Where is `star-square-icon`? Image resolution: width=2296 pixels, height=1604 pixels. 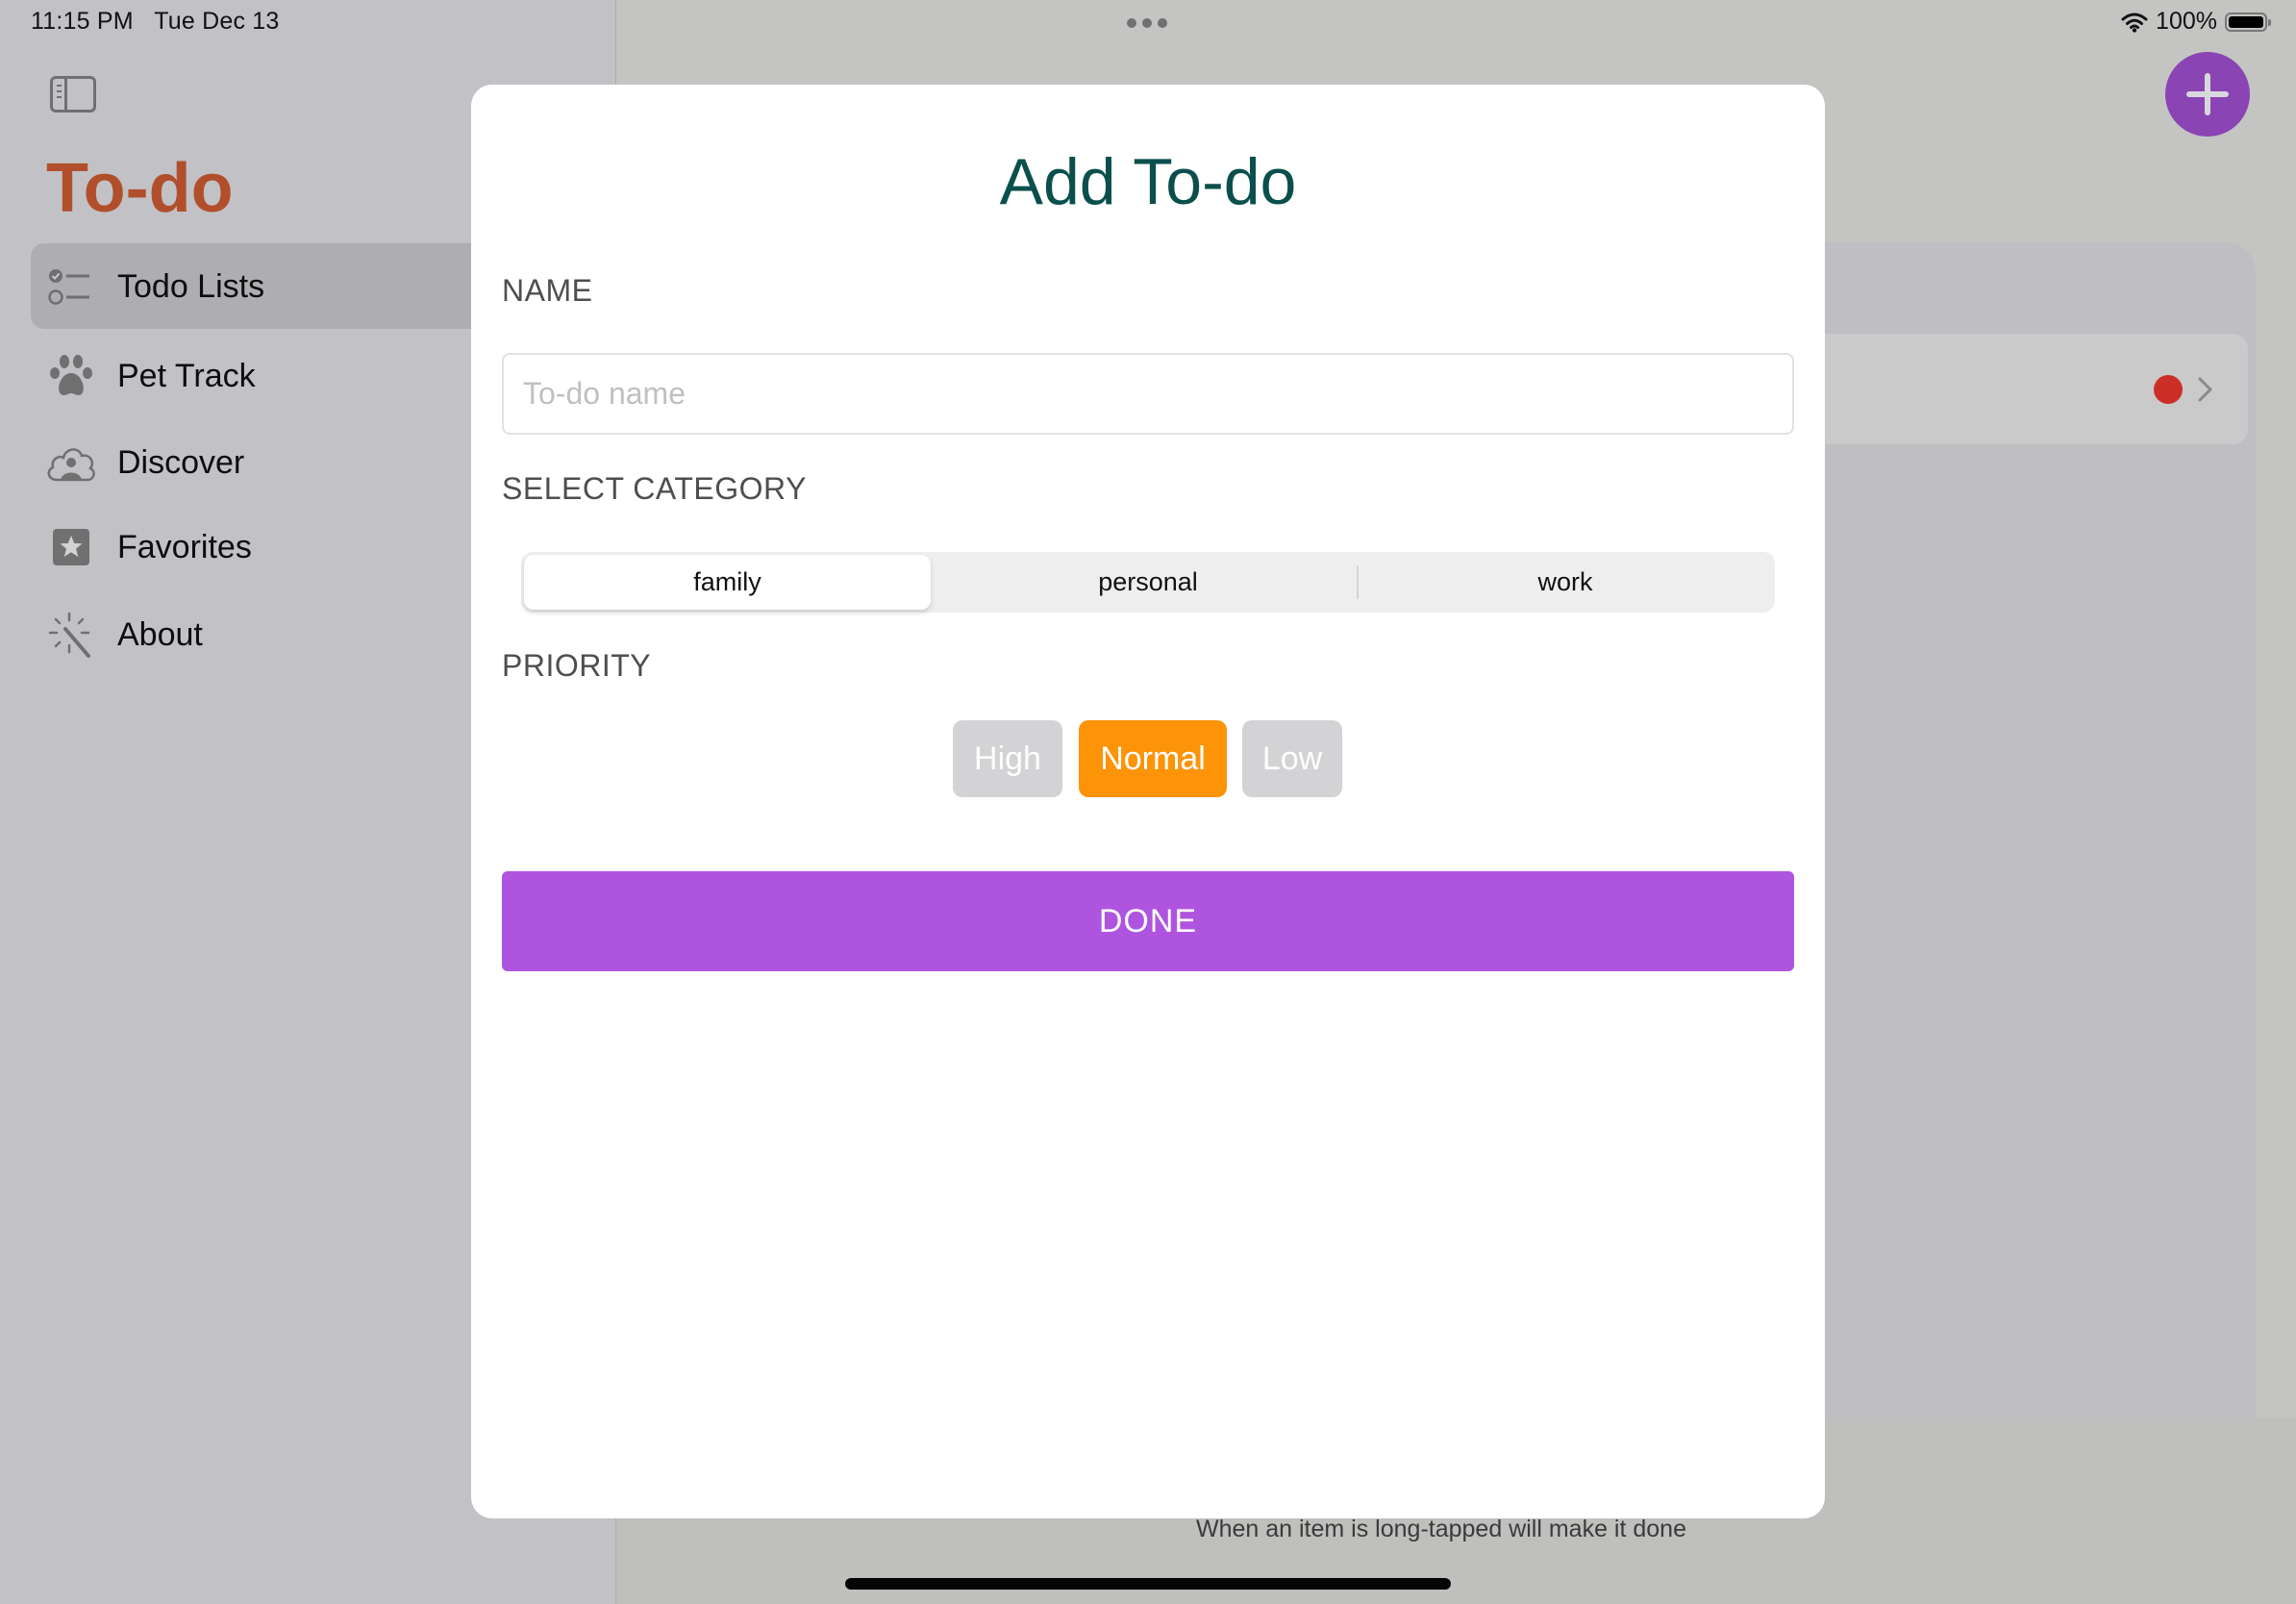
star-square-icon is located at coordinates (71, 547).